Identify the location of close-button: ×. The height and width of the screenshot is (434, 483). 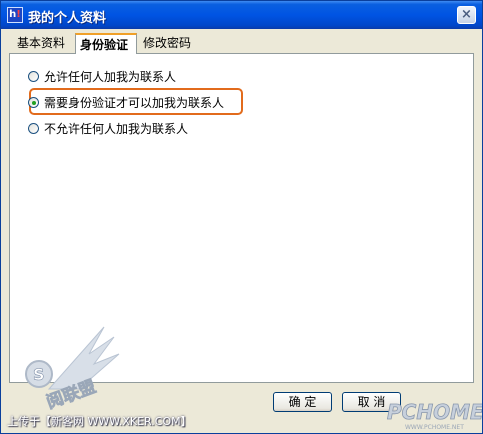
(466, 15).